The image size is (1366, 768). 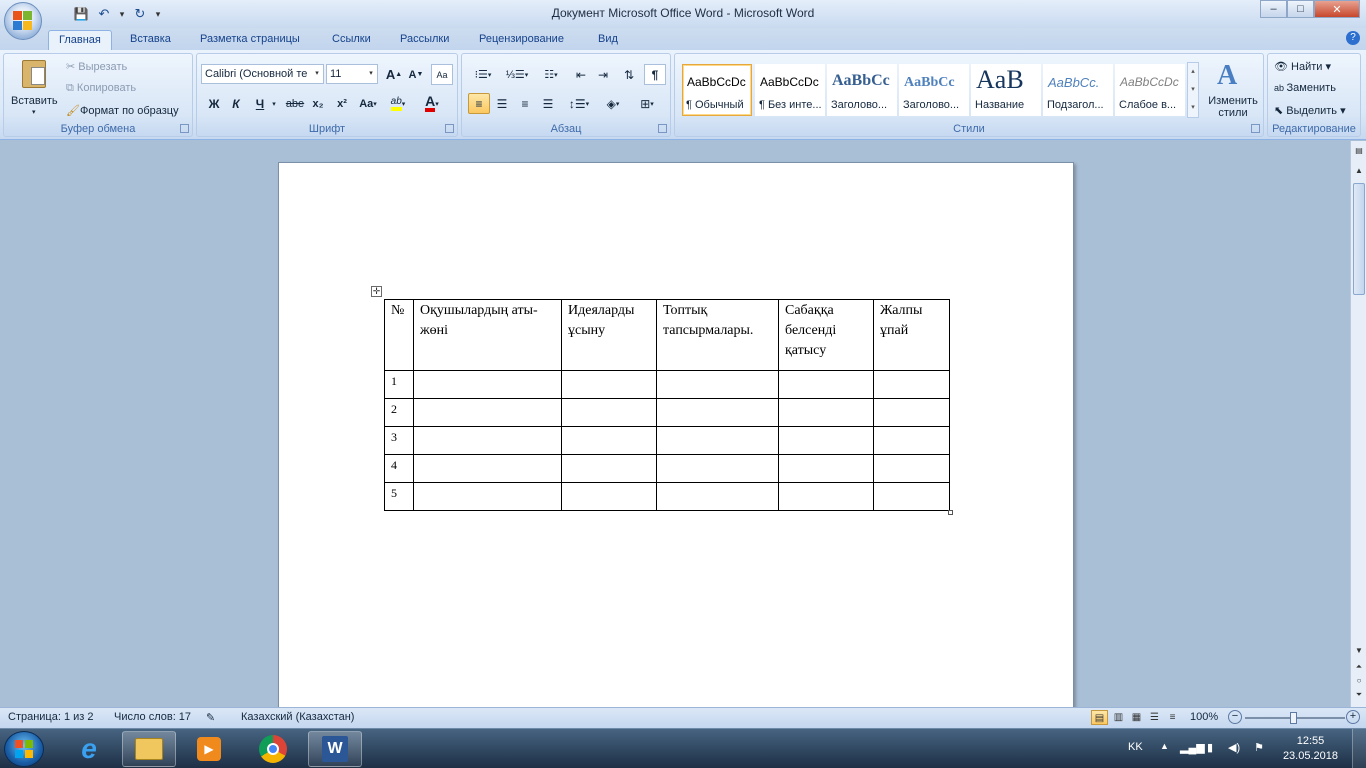 I want to click on superscript-button: x², so click(x=342, y=103).